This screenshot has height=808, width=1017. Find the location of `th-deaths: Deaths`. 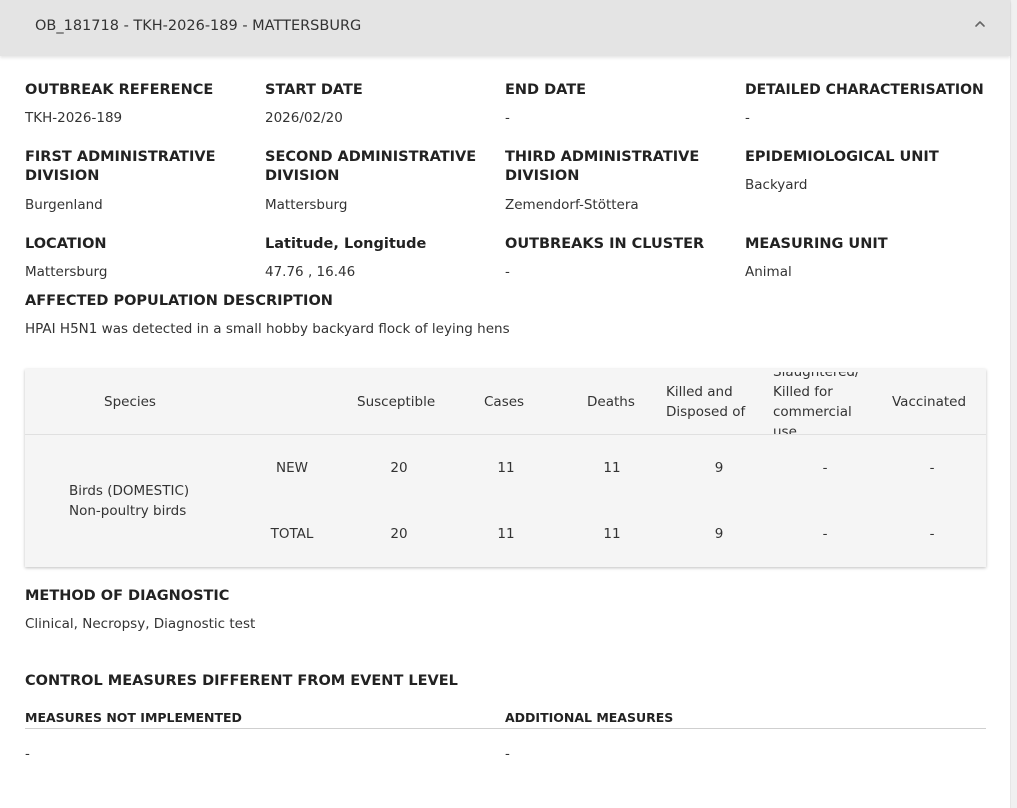

th-deaths: Deaths is located at coordinates (611, 402).